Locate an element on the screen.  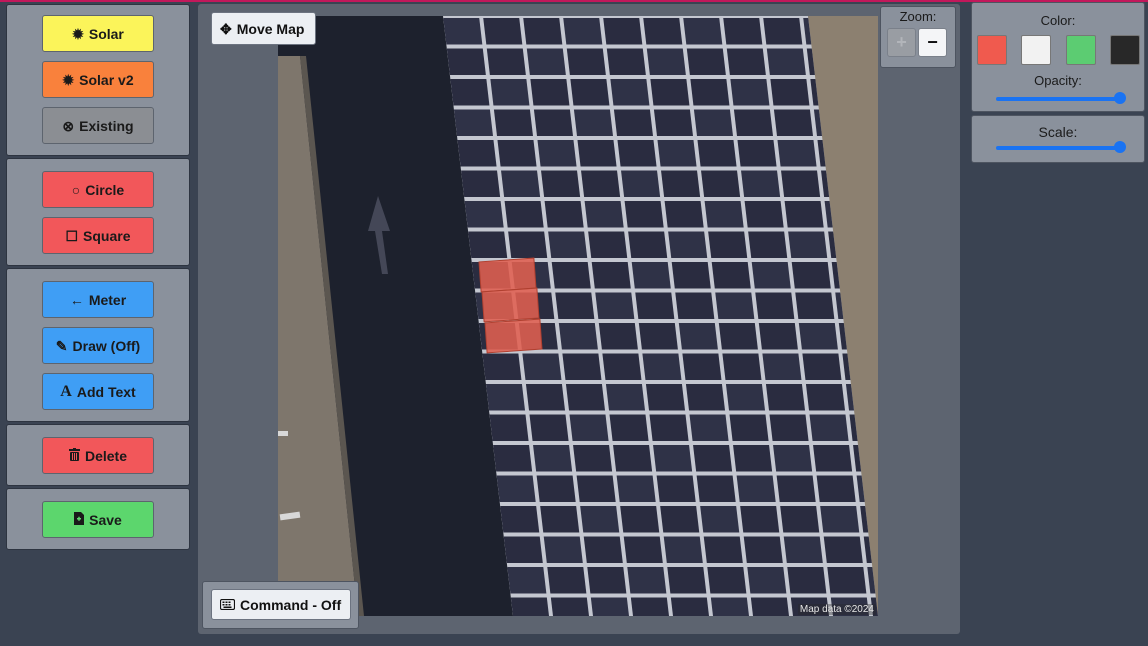
toolbar-group-solar: ✹ Solar ✹ Solar v2 ⊗ Existing is located at coordinates (98, 80).